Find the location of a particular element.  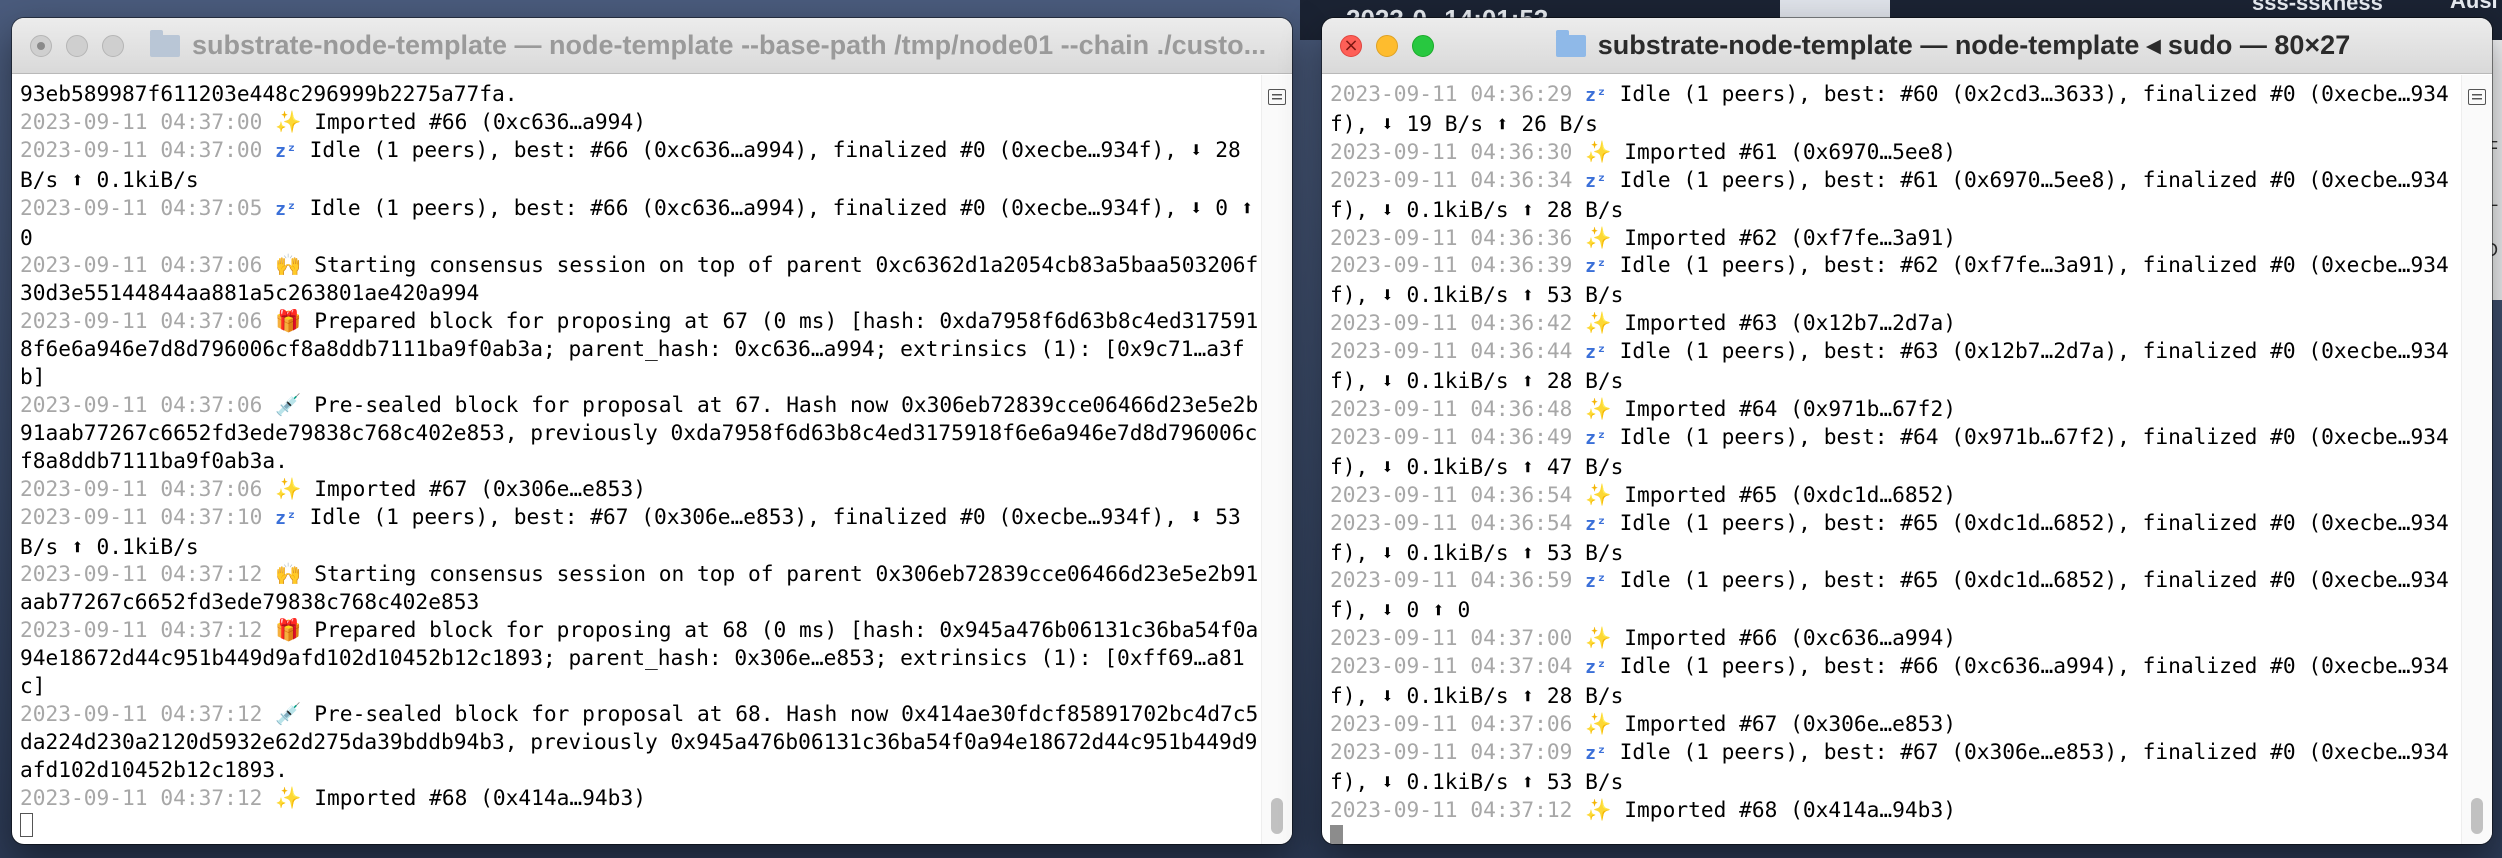

log-message: Imported #62 (0xf7fe…3a91) is located at coordinates (1790, 237).